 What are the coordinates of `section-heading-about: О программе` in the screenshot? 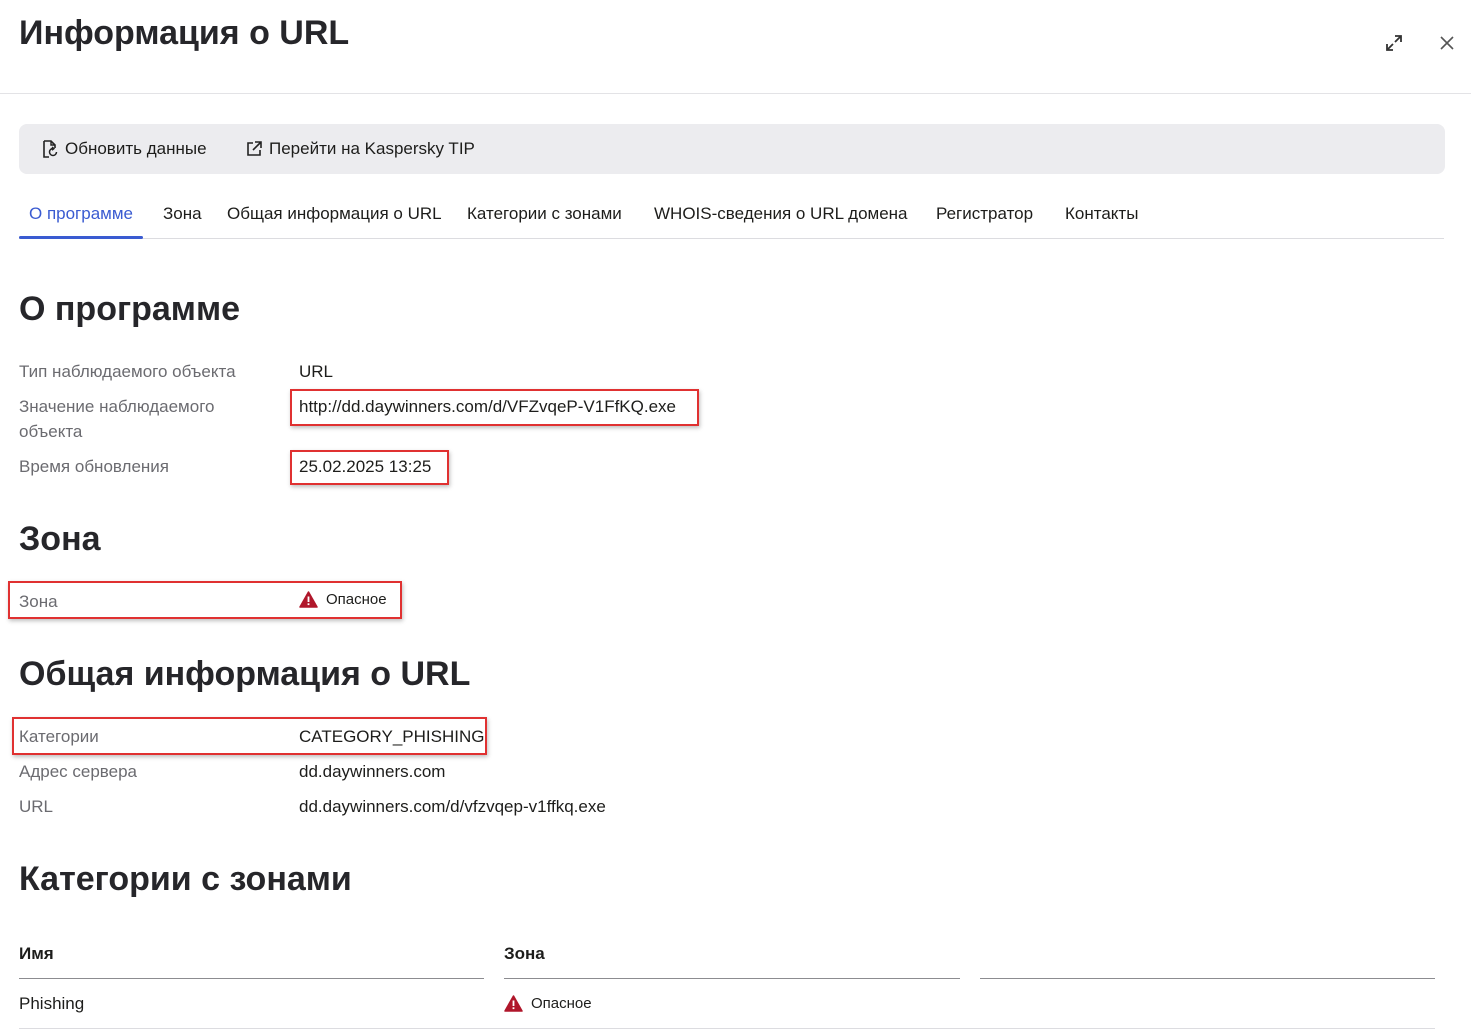 It's located at (130, 309).